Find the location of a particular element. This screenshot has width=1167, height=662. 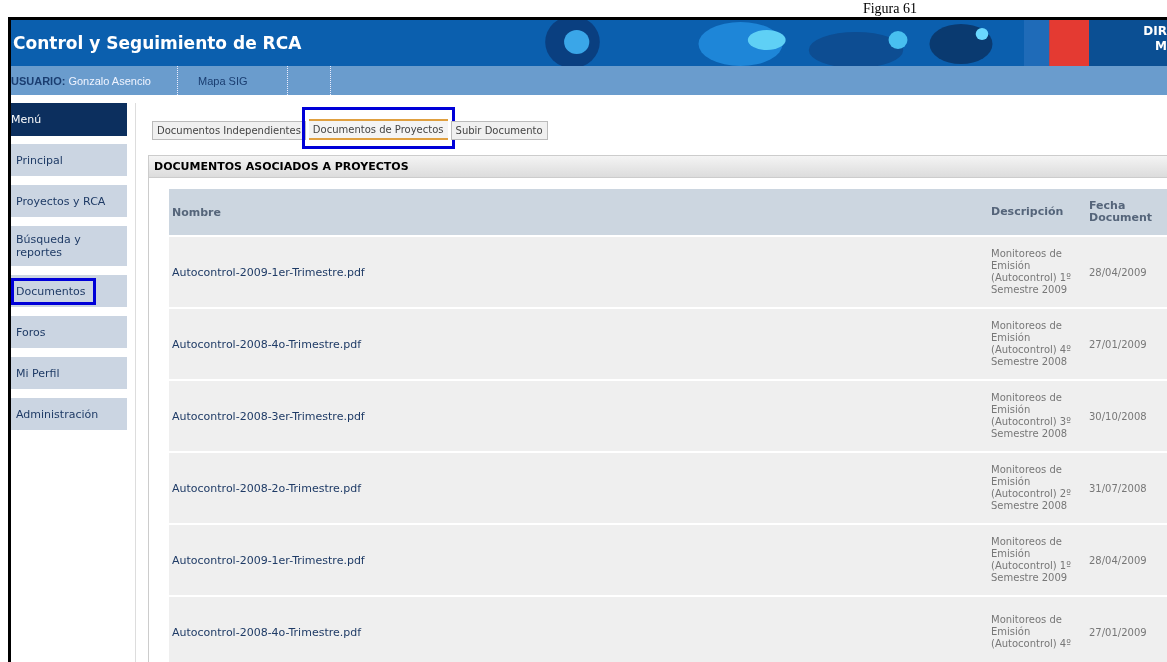

figure-caption: Figura 61 is located at coordinates (889, 8).